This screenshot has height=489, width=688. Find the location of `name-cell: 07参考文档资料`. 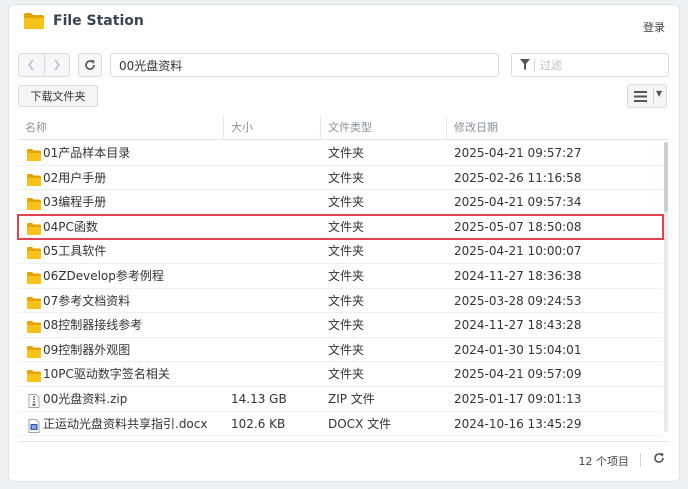

name-cell: 07参考文档资料 is located at coordinates (78, 301).